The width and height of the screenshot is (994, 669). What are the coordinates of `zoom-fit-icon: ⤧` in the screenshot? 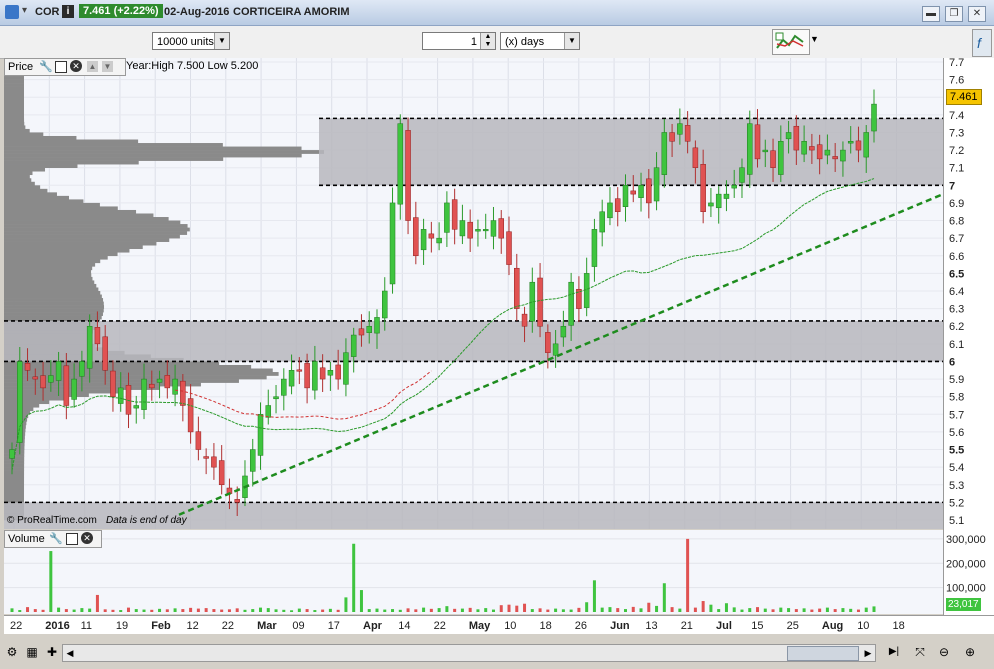 It's located at (920, 652).